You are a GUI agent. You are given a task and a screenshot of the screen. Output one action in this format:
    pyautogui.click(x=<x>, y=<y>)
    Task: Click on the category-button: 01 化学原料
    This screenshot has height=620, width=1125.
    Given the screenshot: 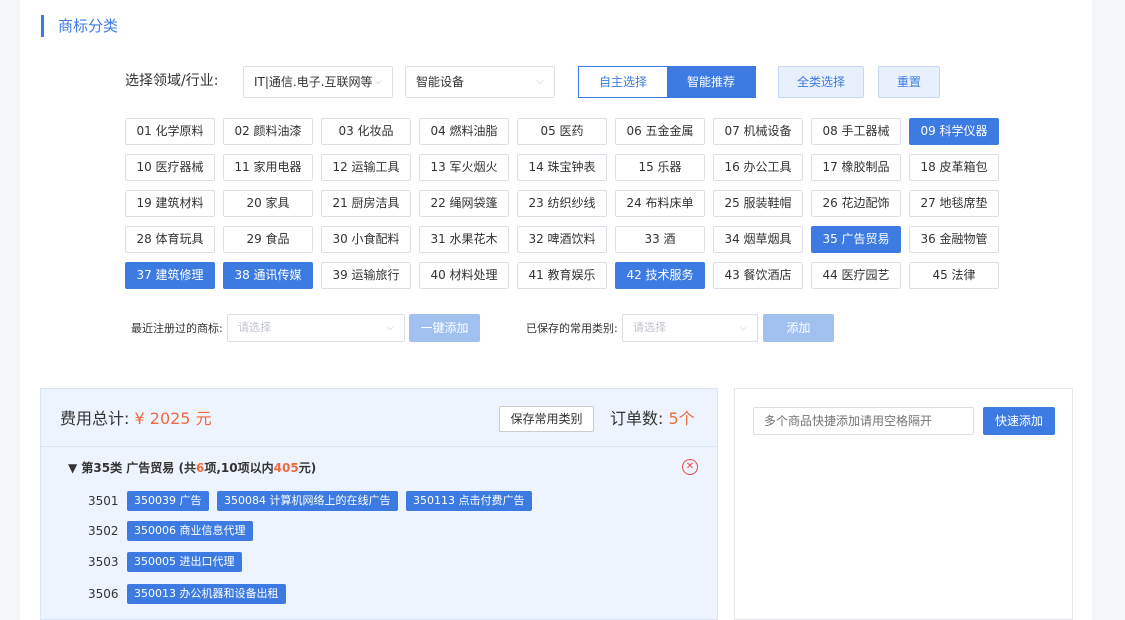 What is the action you would take?
    pyautogui.click(x=170, y=131)
    